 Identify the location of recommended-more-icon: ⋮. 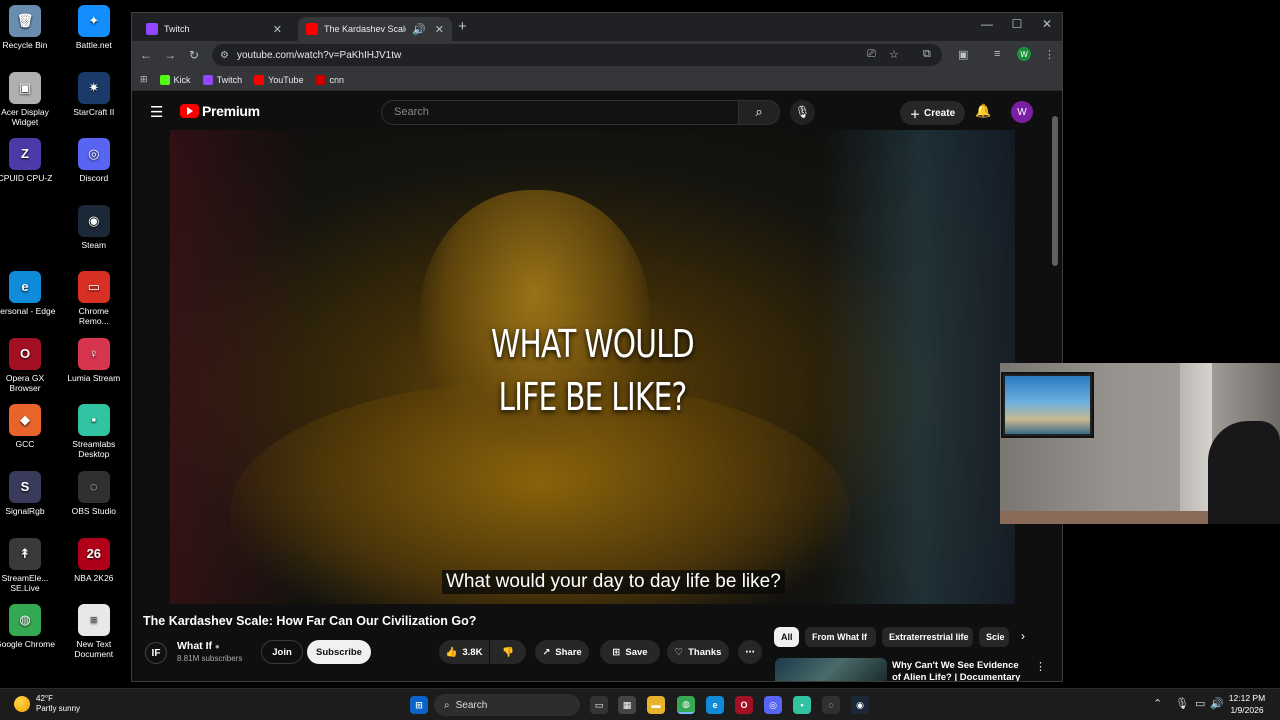
(1040, 666).